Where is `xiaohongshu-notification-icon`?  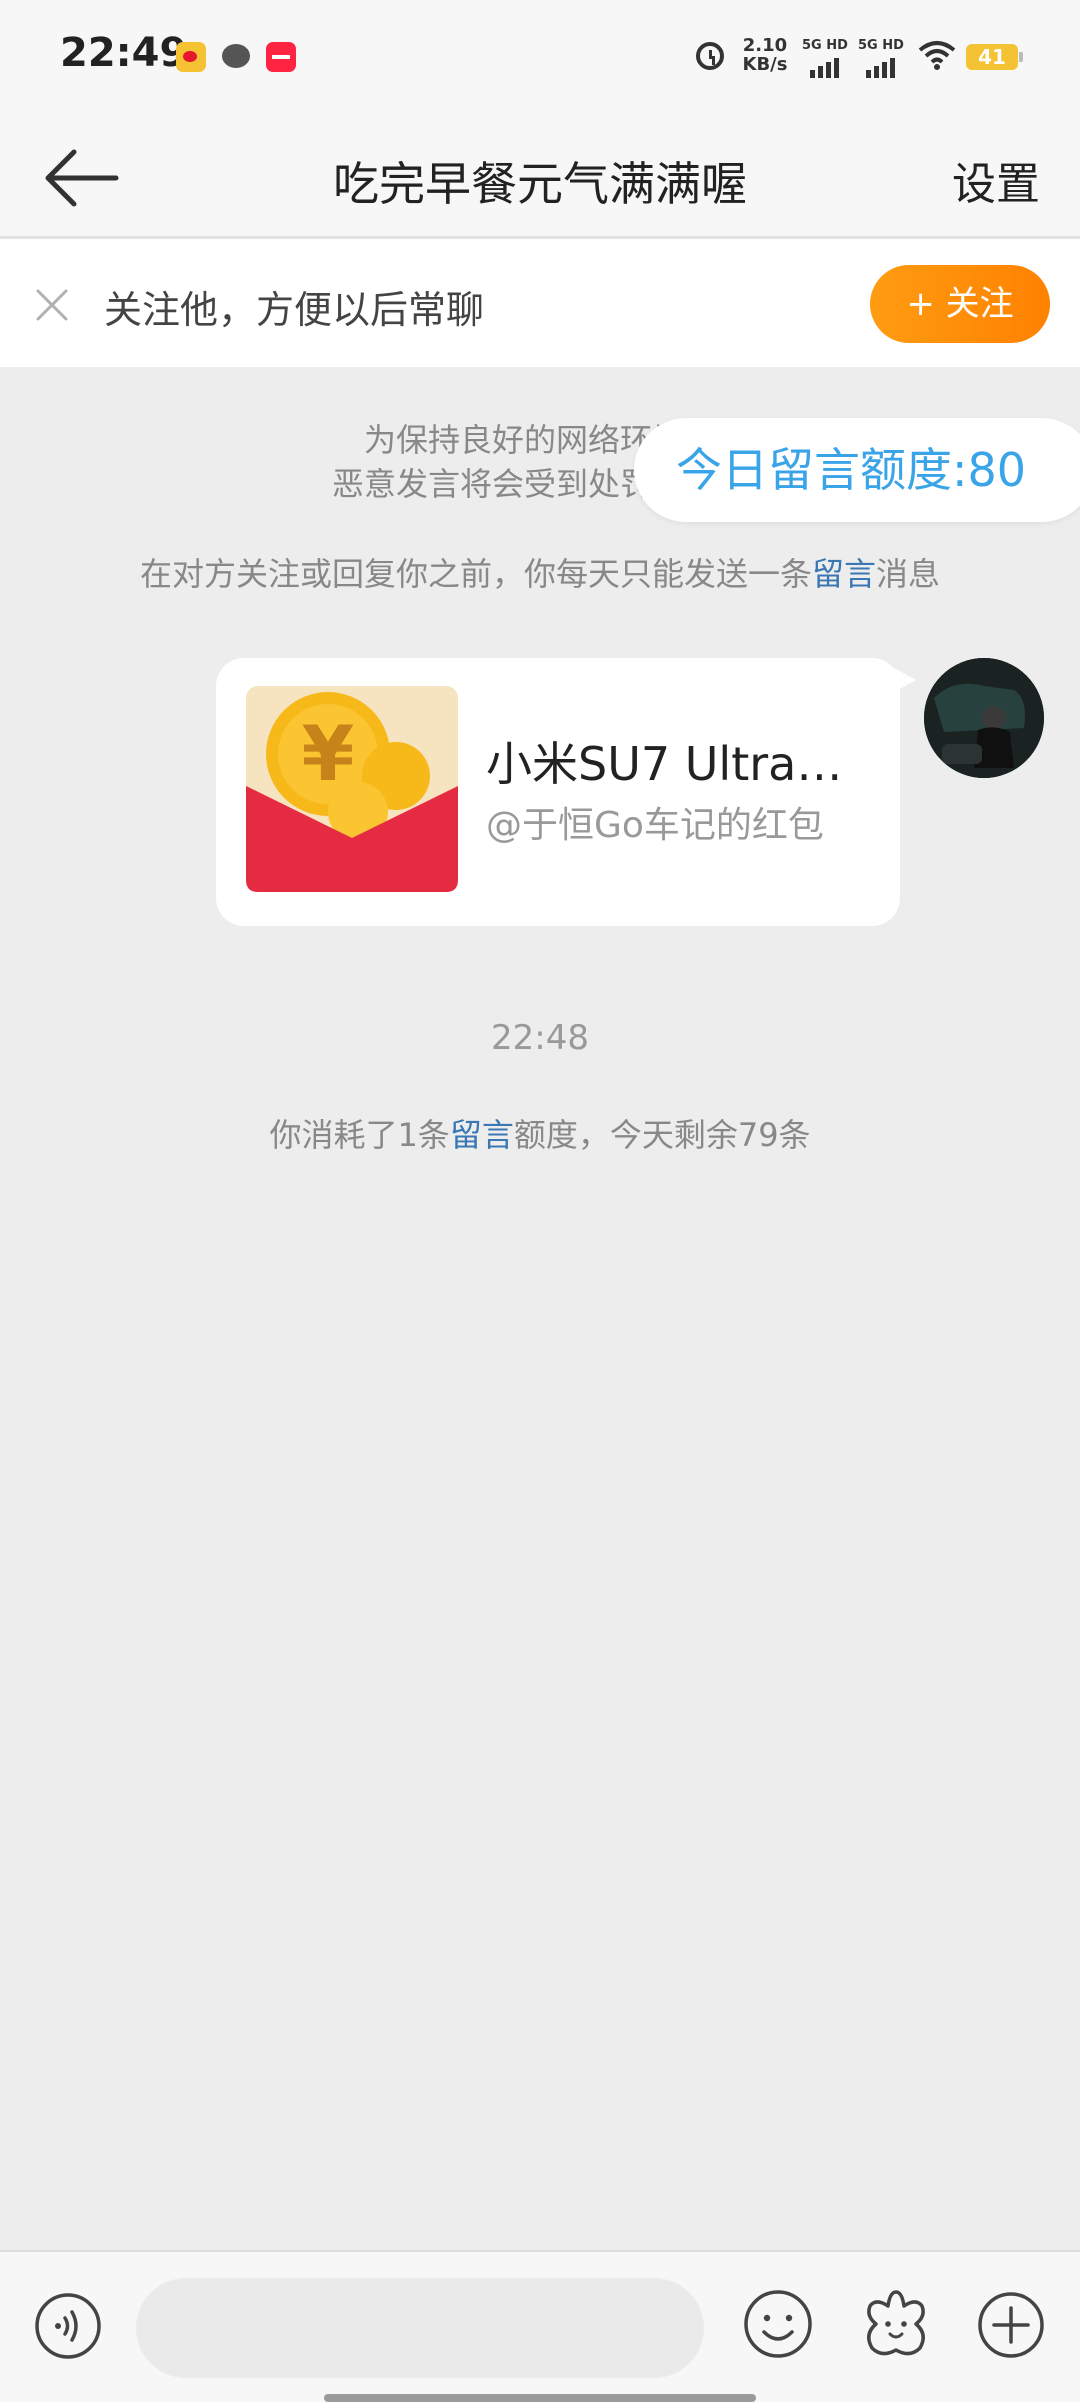 xiaohongshu-notification-icon is located at coordinates (281, 57).